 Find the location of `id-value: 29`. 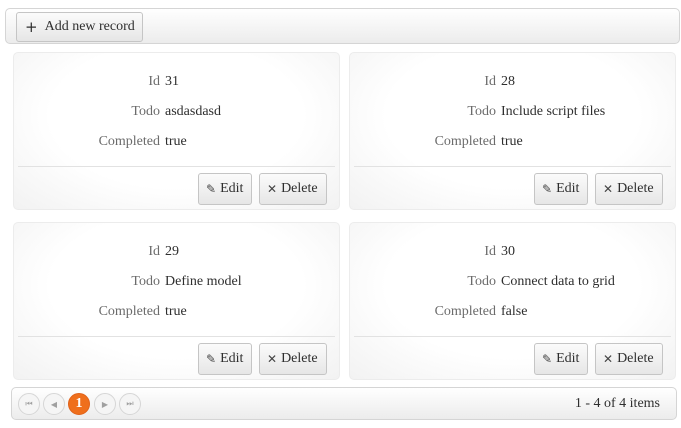

id-value: 29 is located at coordinates (172, 251).